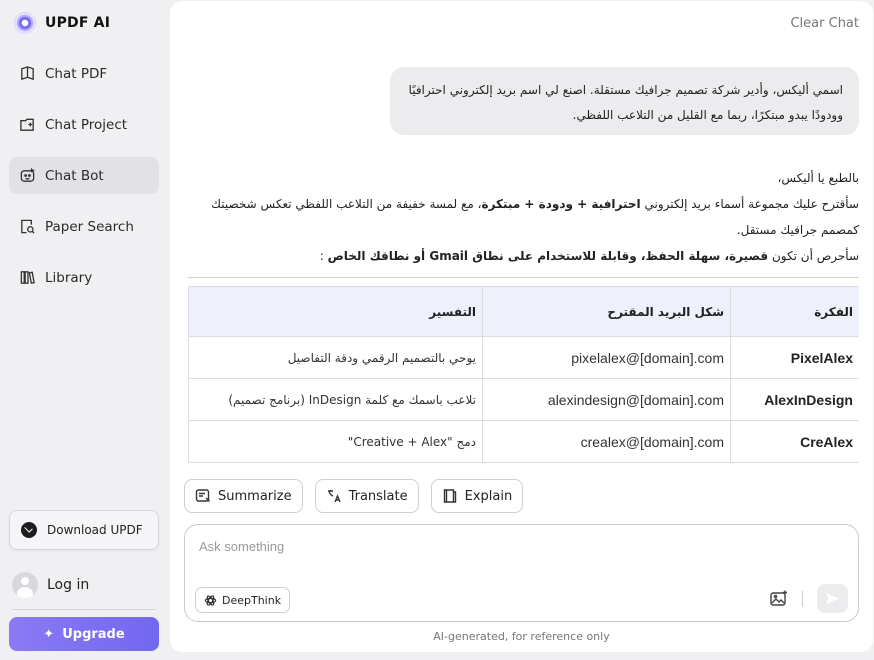  I want to click on email-cell: crealex@[domain].com, so click(606, 441).